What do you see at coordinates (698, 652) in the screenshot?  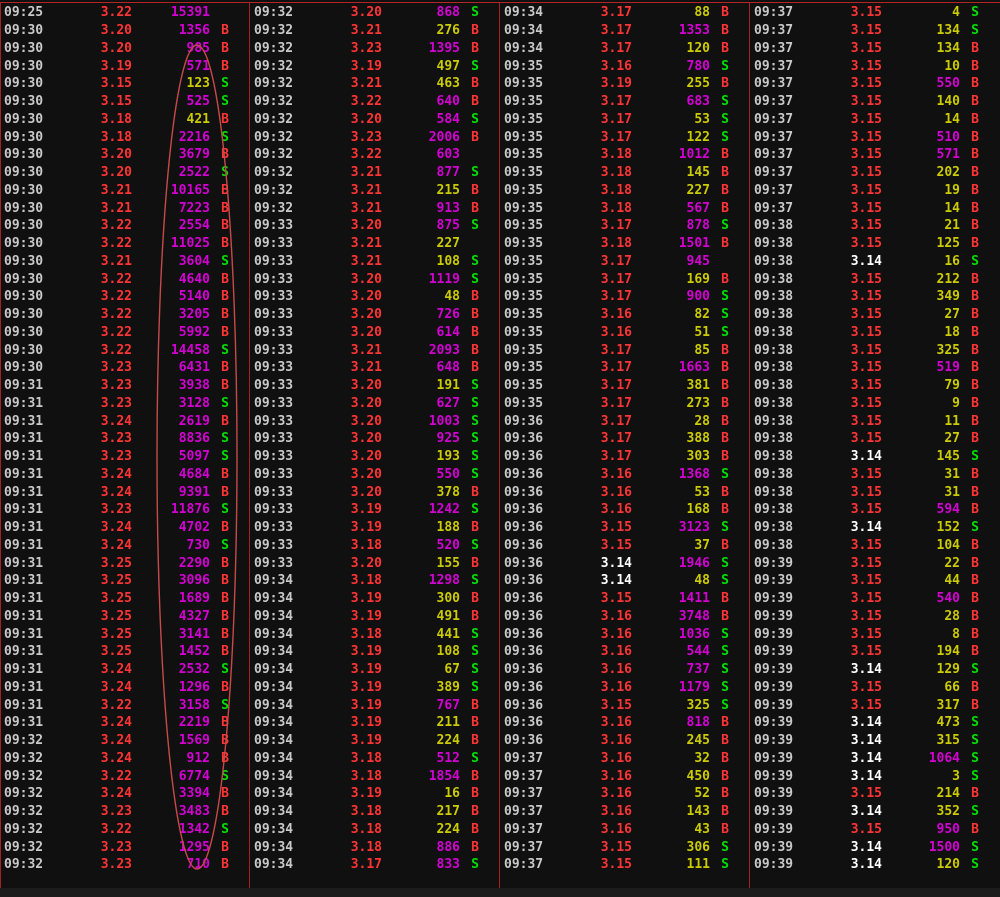 I see `trade-volume: 544` at bounding box center [698, 652].